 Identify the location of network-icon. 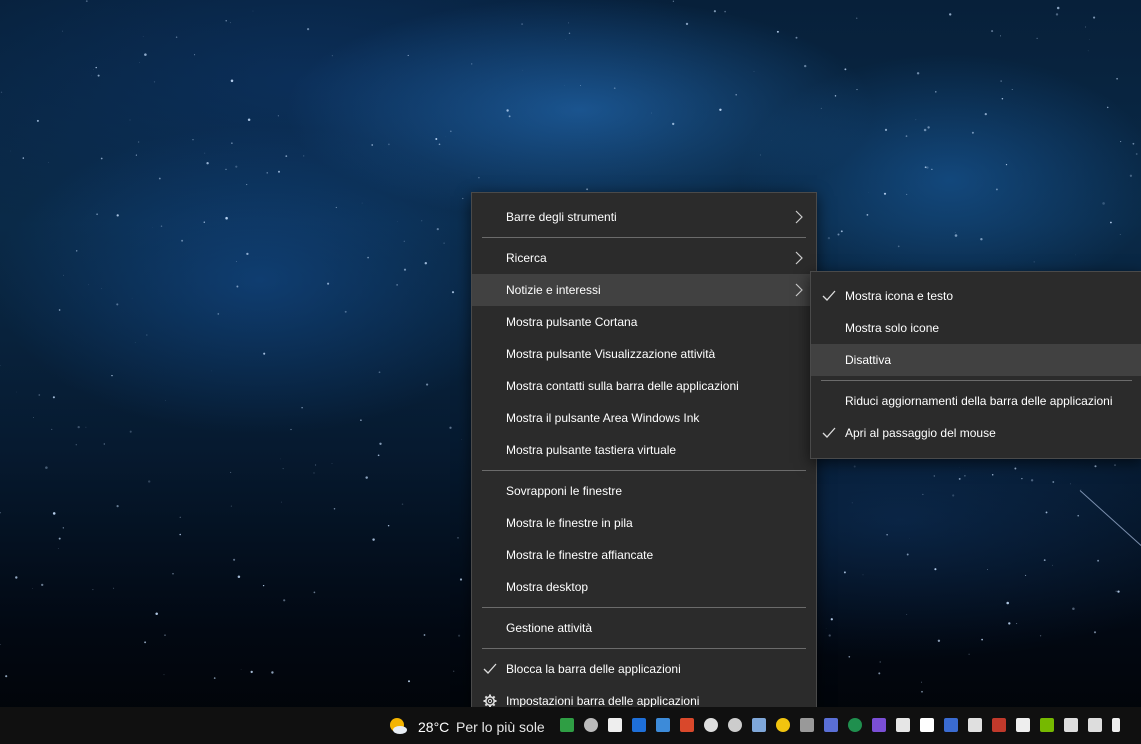
(1071, 725).